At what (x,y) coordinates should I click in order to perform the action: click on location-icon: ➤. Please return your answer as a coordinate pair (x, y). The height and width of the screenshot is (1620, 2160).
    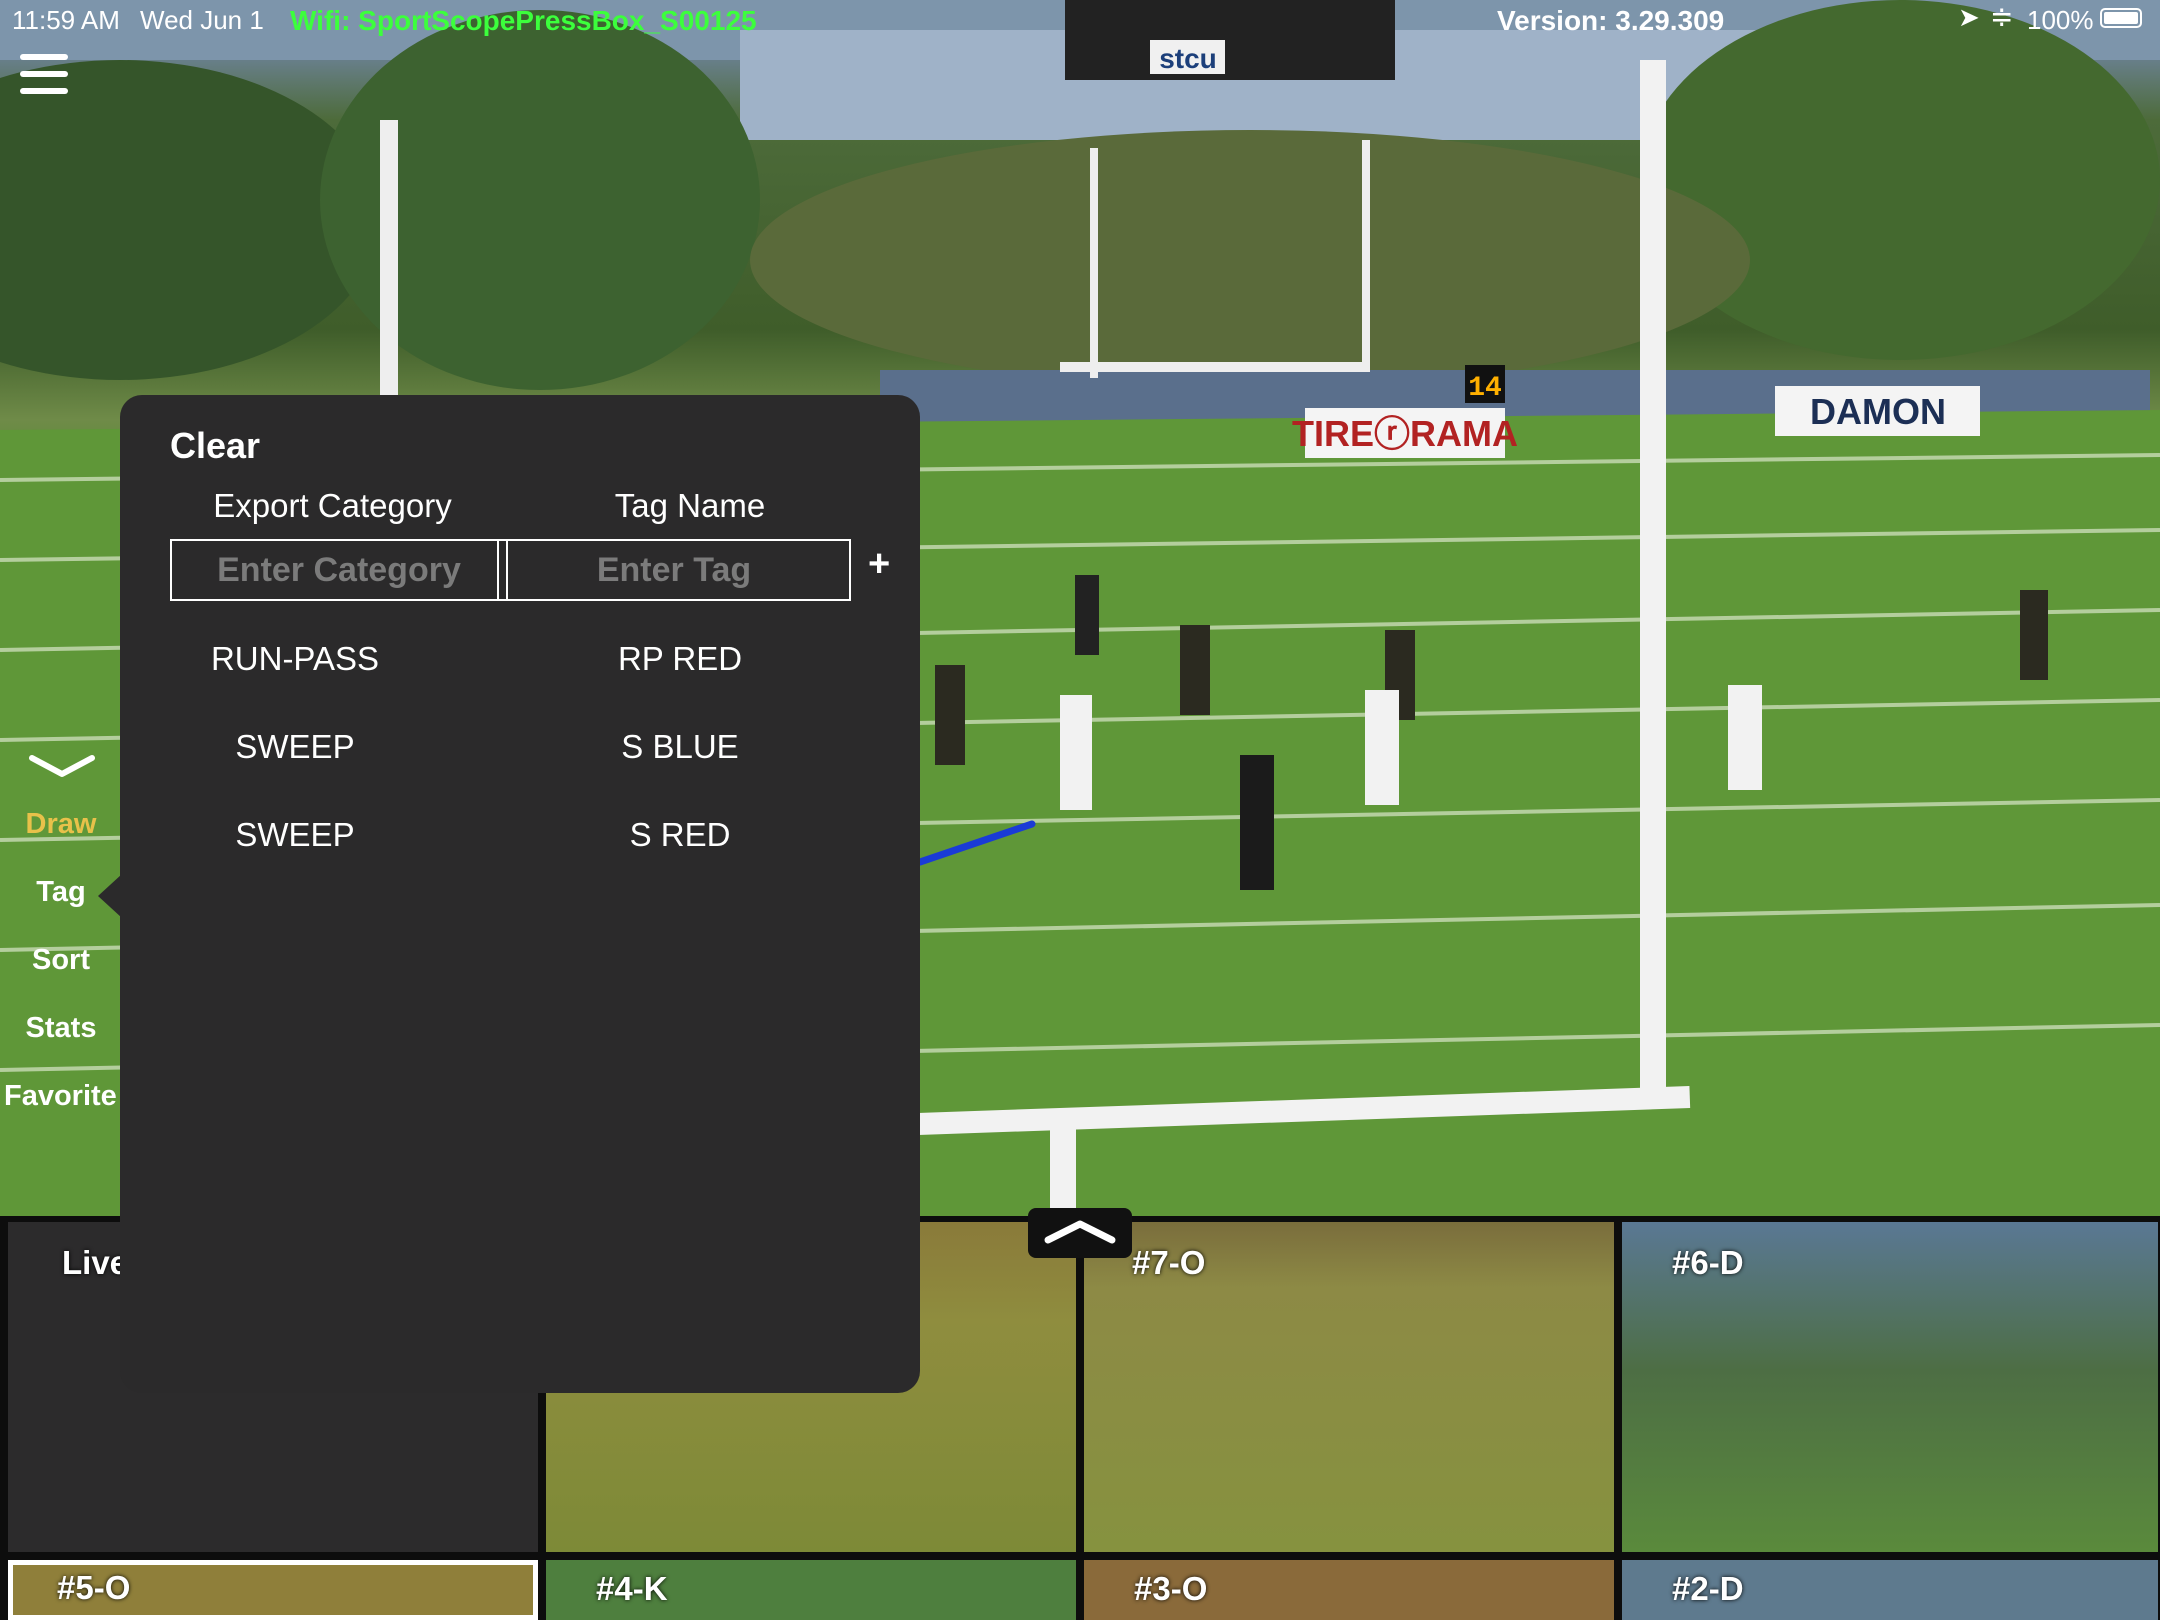
    Looking at the image, I should click on (1969, 17).